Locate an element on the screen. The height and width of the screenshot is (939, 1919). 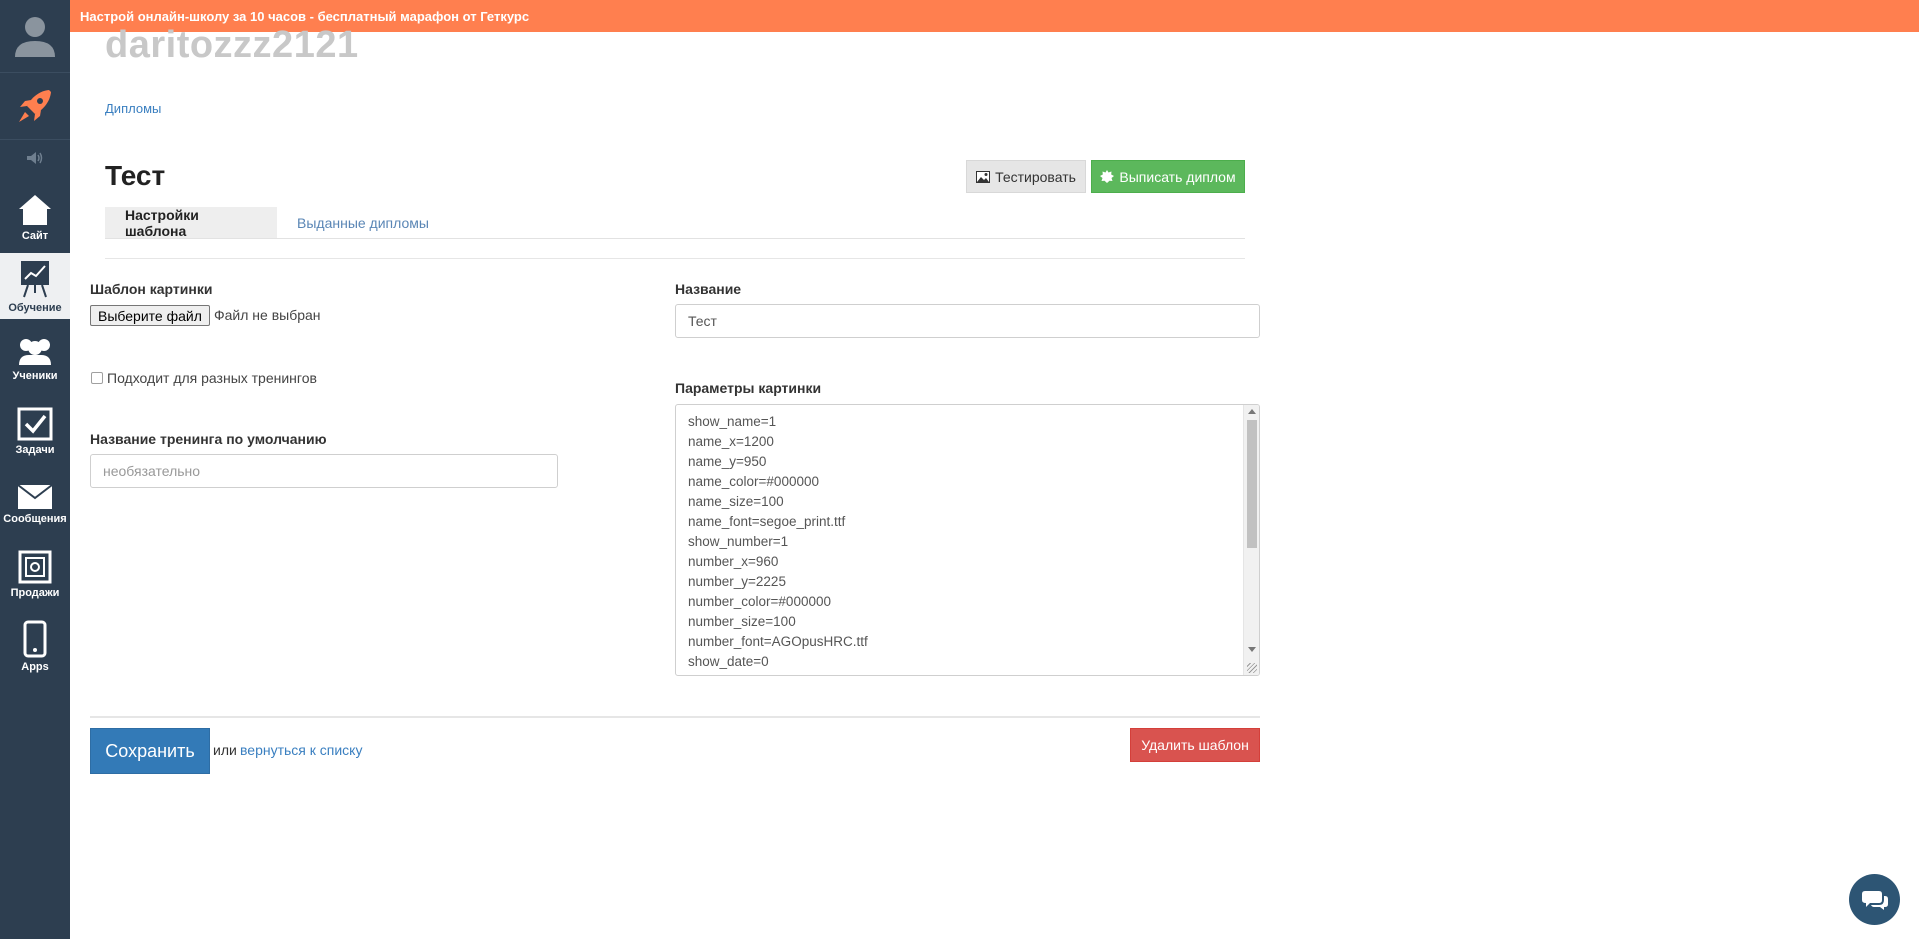
file-status: Файл не выбран is located at coordinates (267, 315).